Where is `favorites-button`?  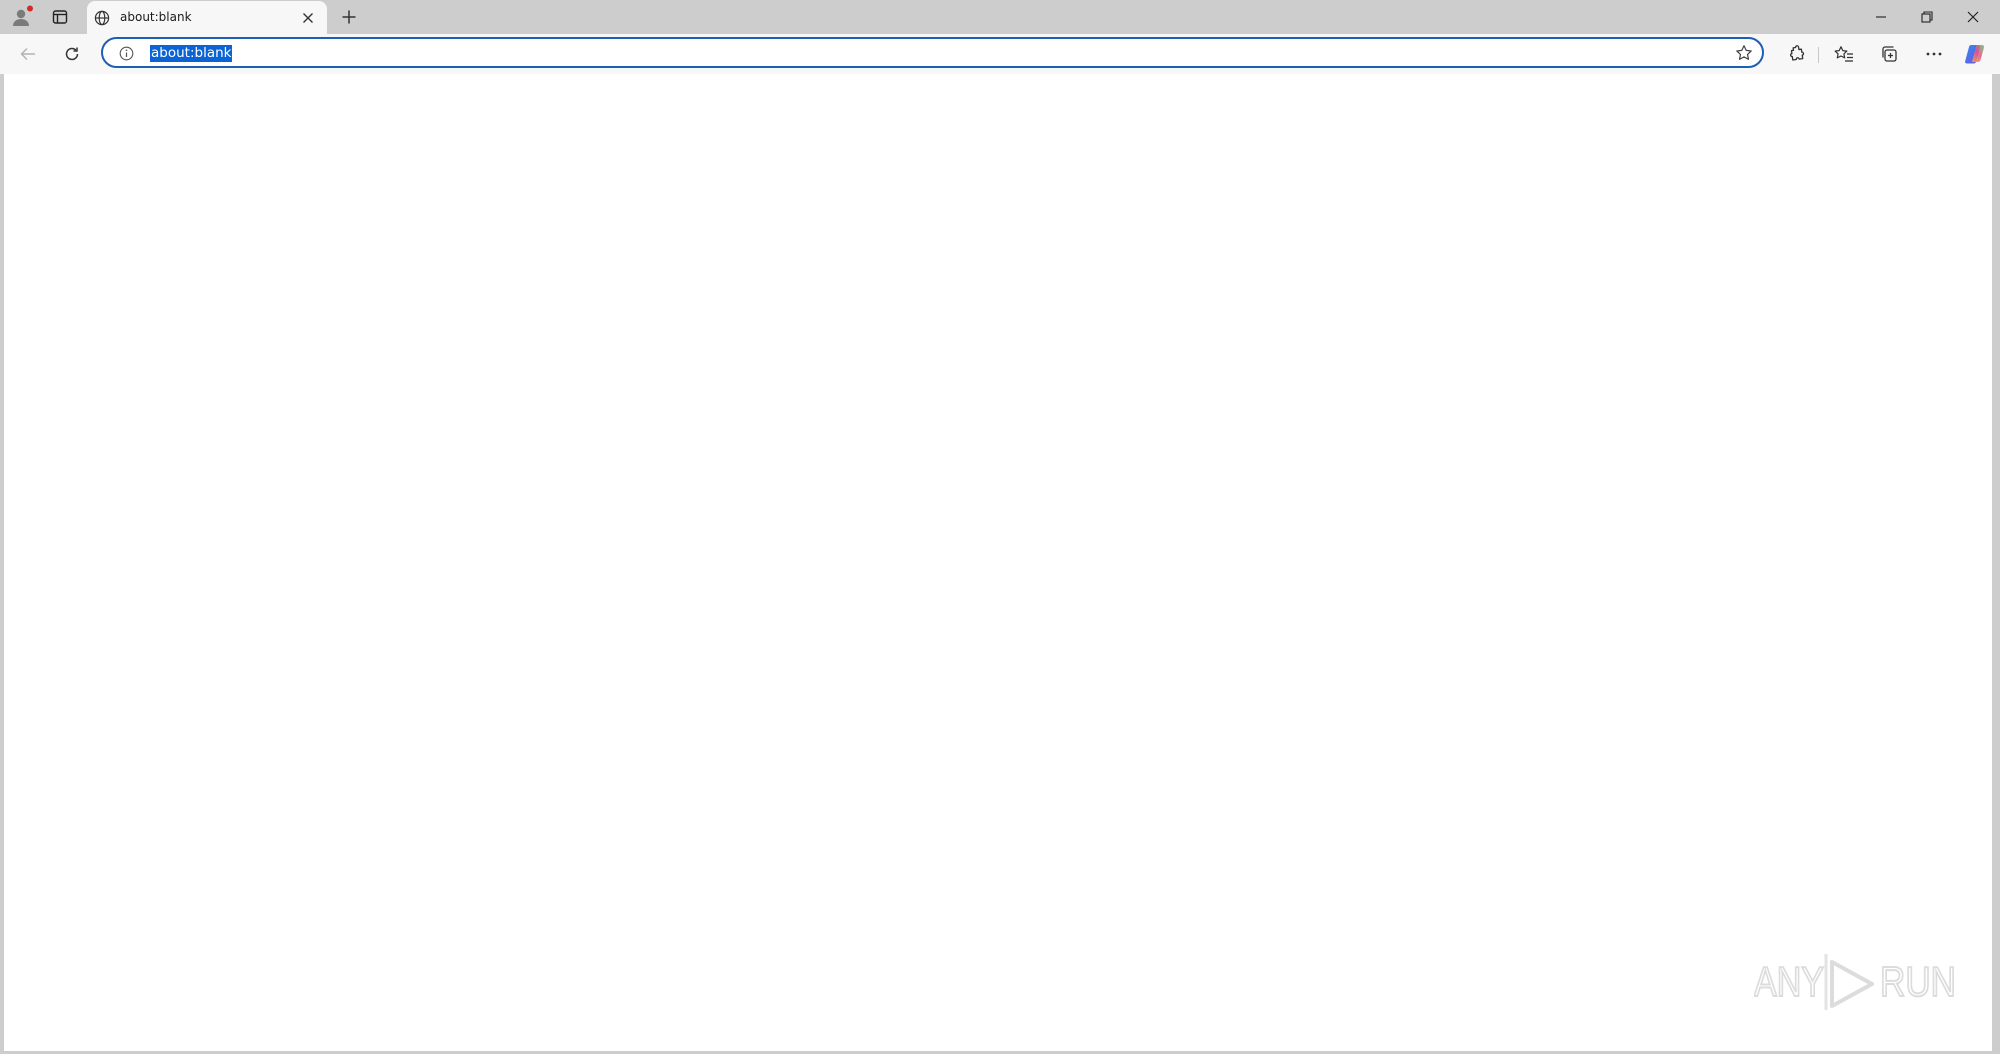 favorites-button is located at coordinates (1844, 54).